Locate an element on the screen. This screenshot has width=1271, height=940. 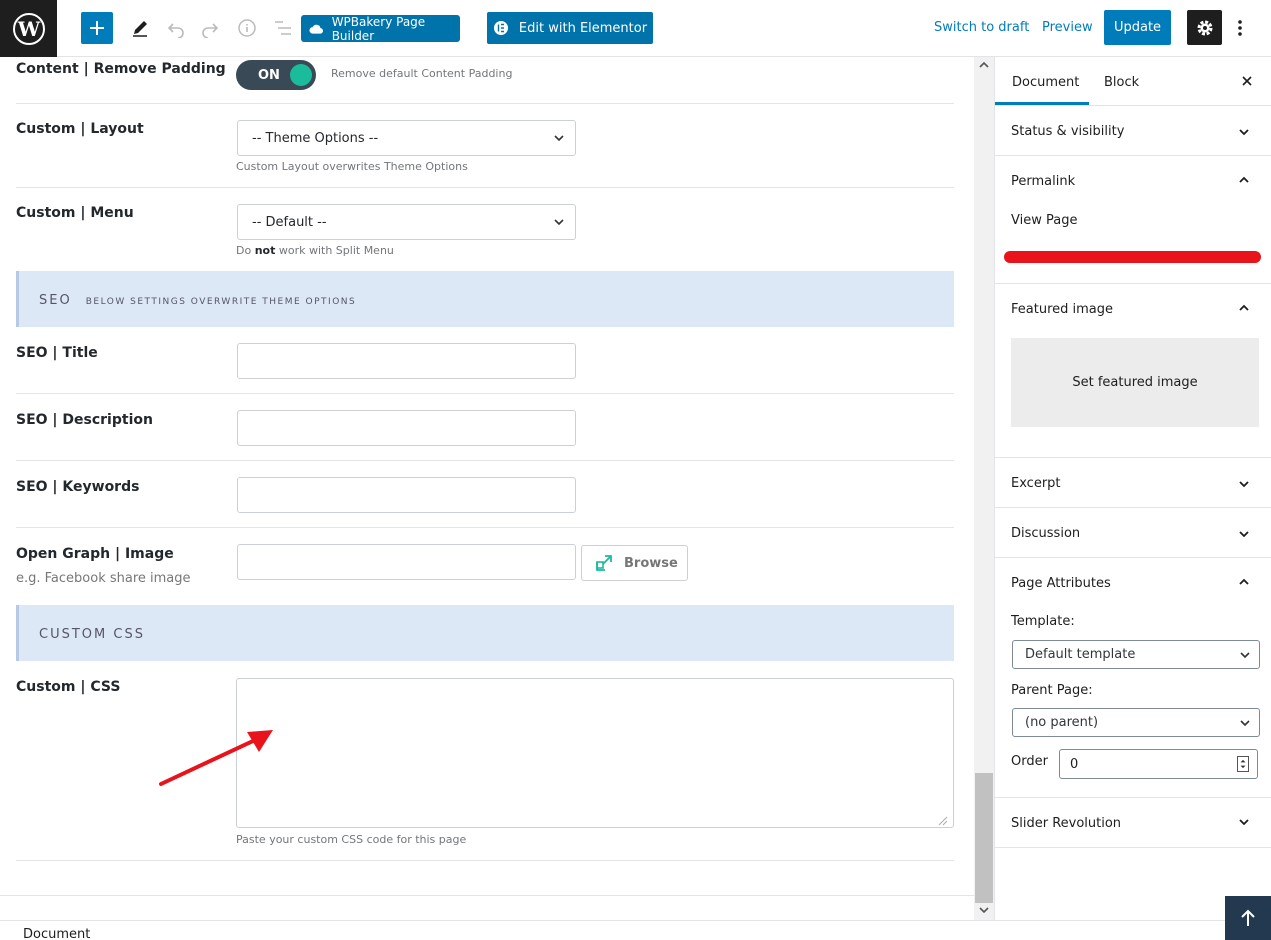
elementor-icon is located at coordinates (500, 28).